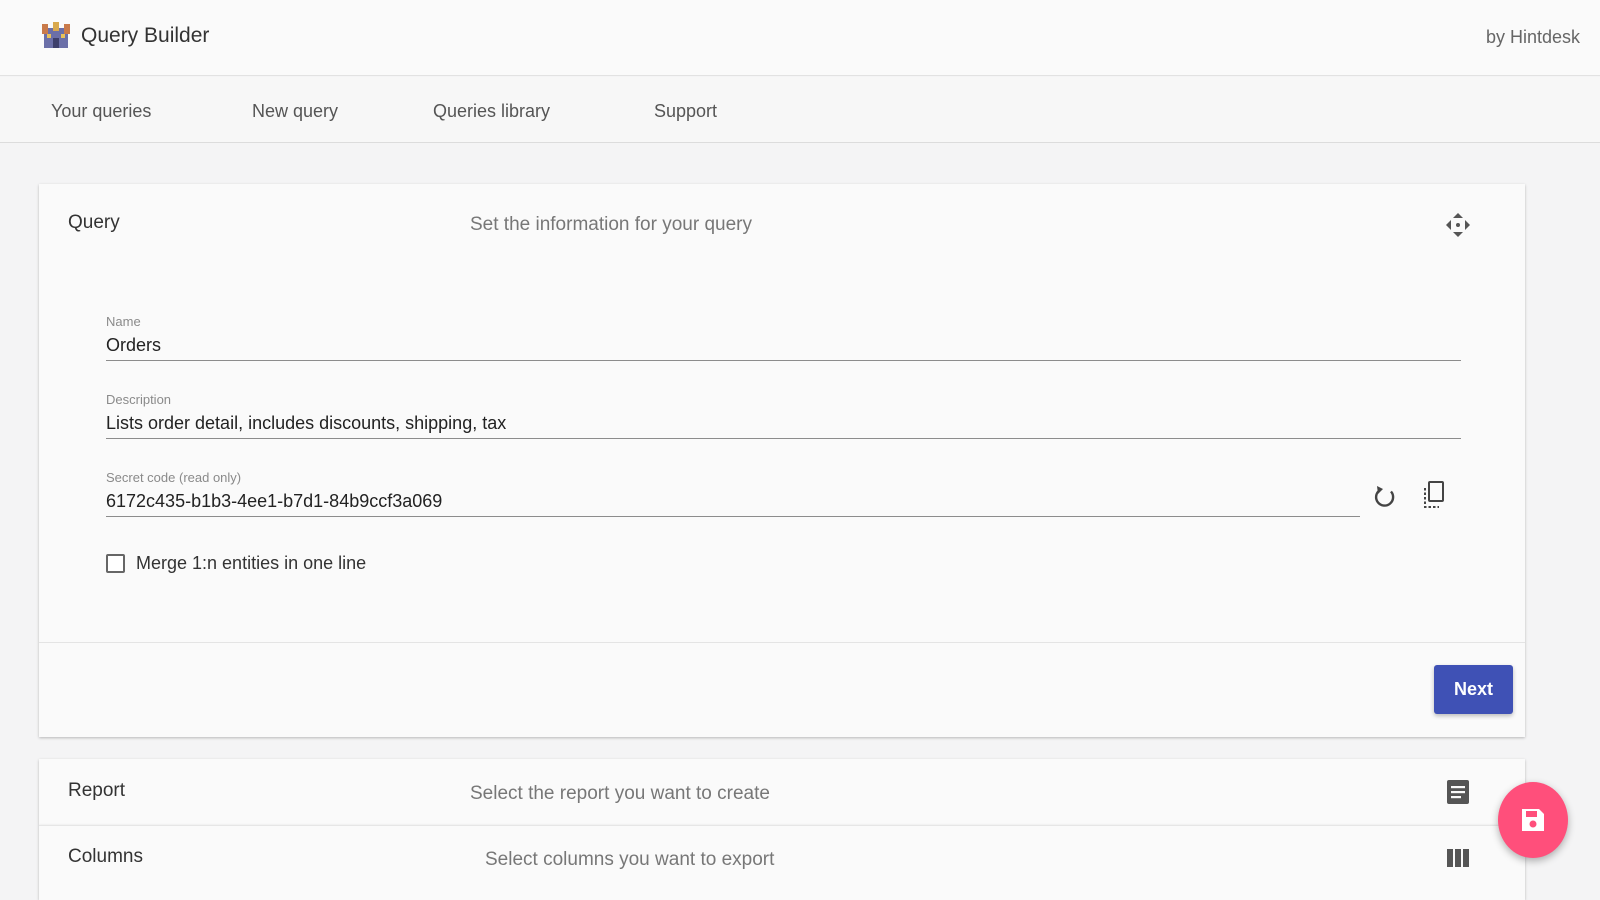 The width and height of the screenshot is (1600, 900). Describe the element at coordinates (115, 563) in the screenshot. I see `merge-checkbox` at that location.